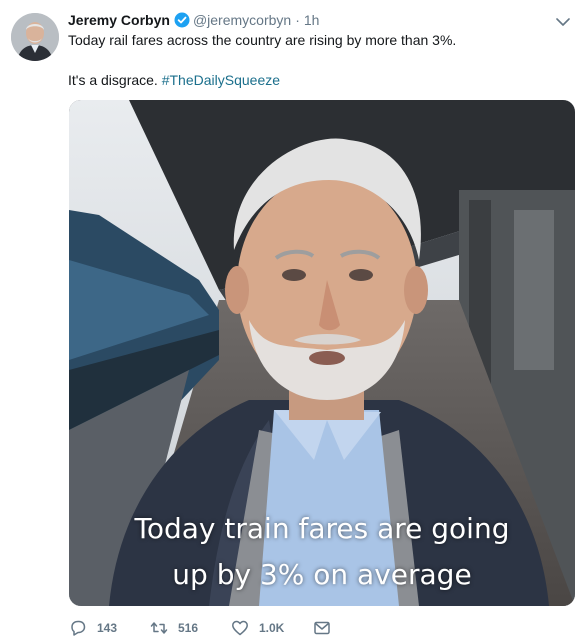  What do you see at coordinates (35, 37) in the screenshot?
I see `avatar` at bounding box center [35, 37].